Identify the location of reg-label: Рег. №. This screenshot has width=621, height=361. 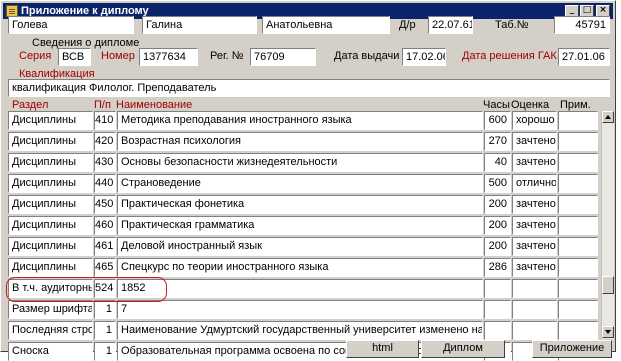
(227, 56).